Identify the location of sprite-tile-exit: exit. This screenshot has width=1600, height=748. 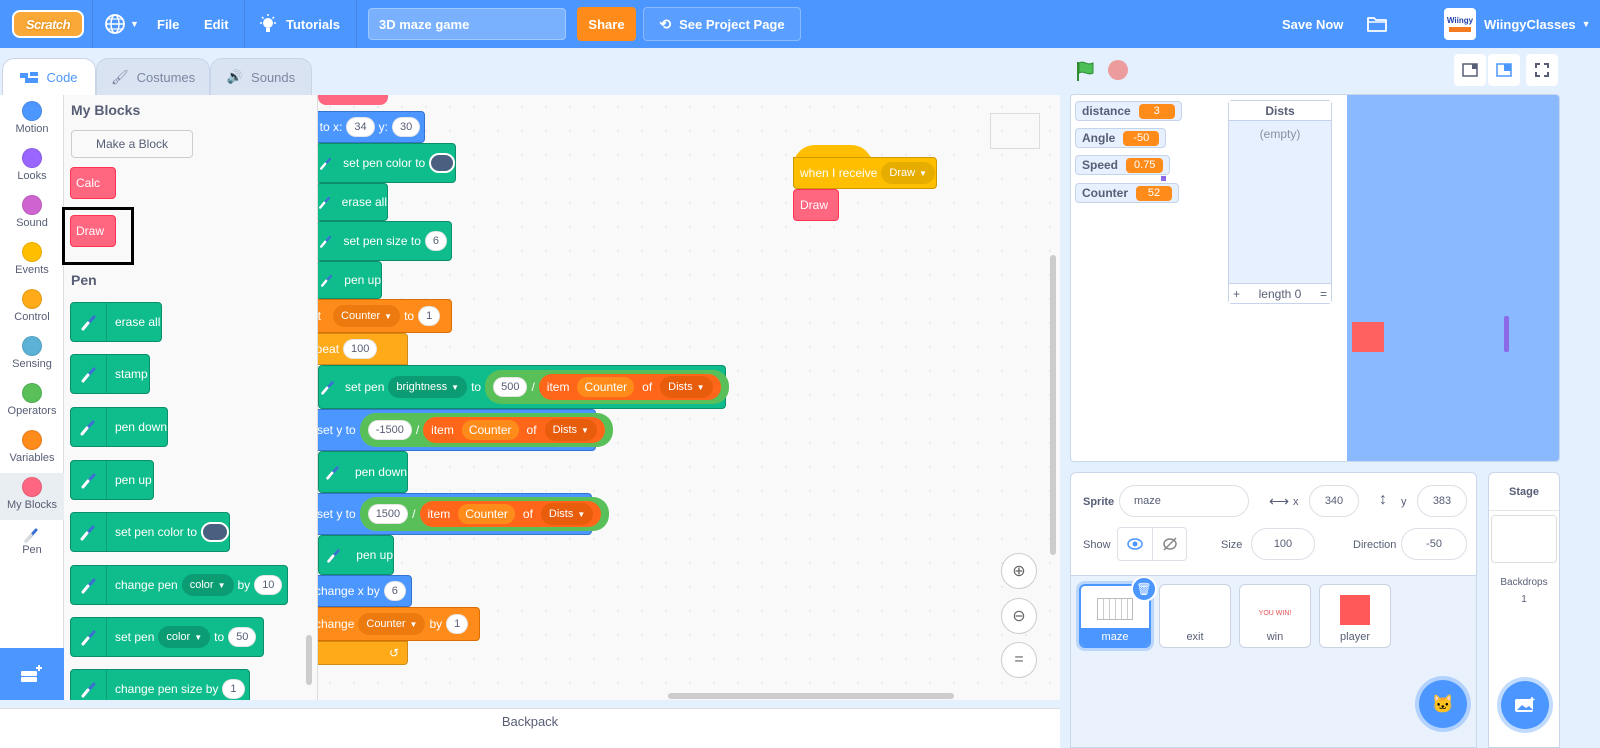
(1195, 616).